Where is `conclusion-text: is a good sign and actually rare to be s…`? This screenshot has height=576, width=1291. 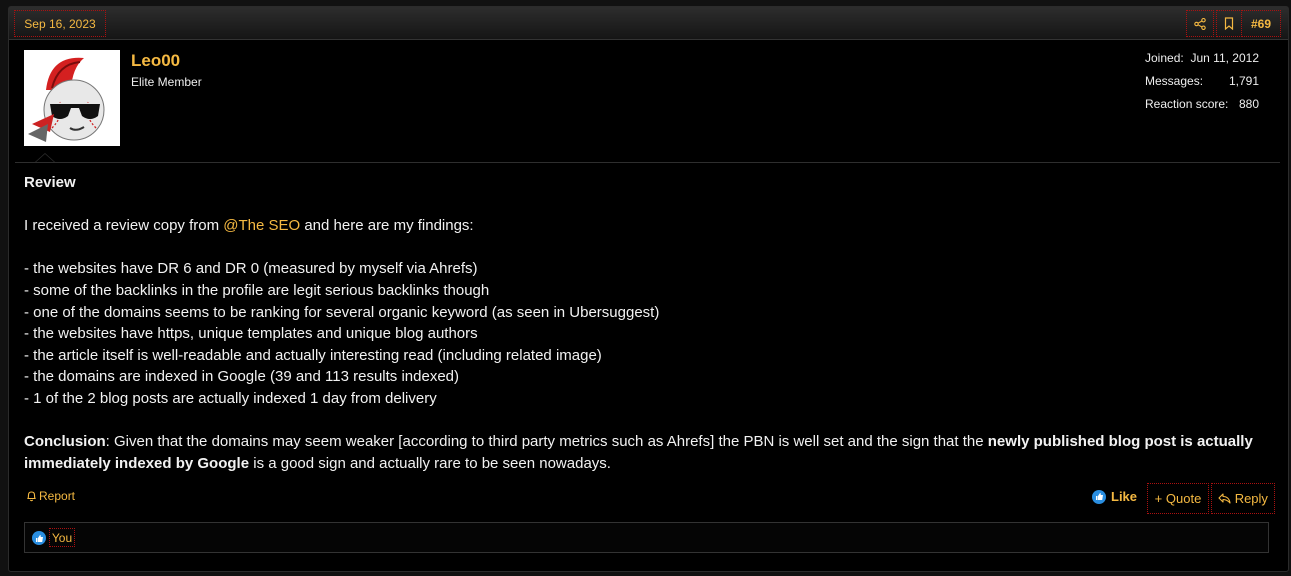
conclusion-text: is a good sign and actually rare to be s… is located at coordinates (430, 463).